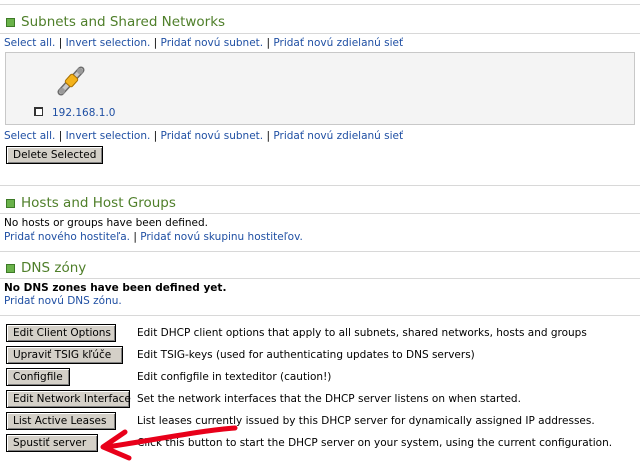 The height and width of the screenshot is (470, 640). I want to click on no-dns-zones-text: No DNS zones have been defined yet., so click(115, 288).